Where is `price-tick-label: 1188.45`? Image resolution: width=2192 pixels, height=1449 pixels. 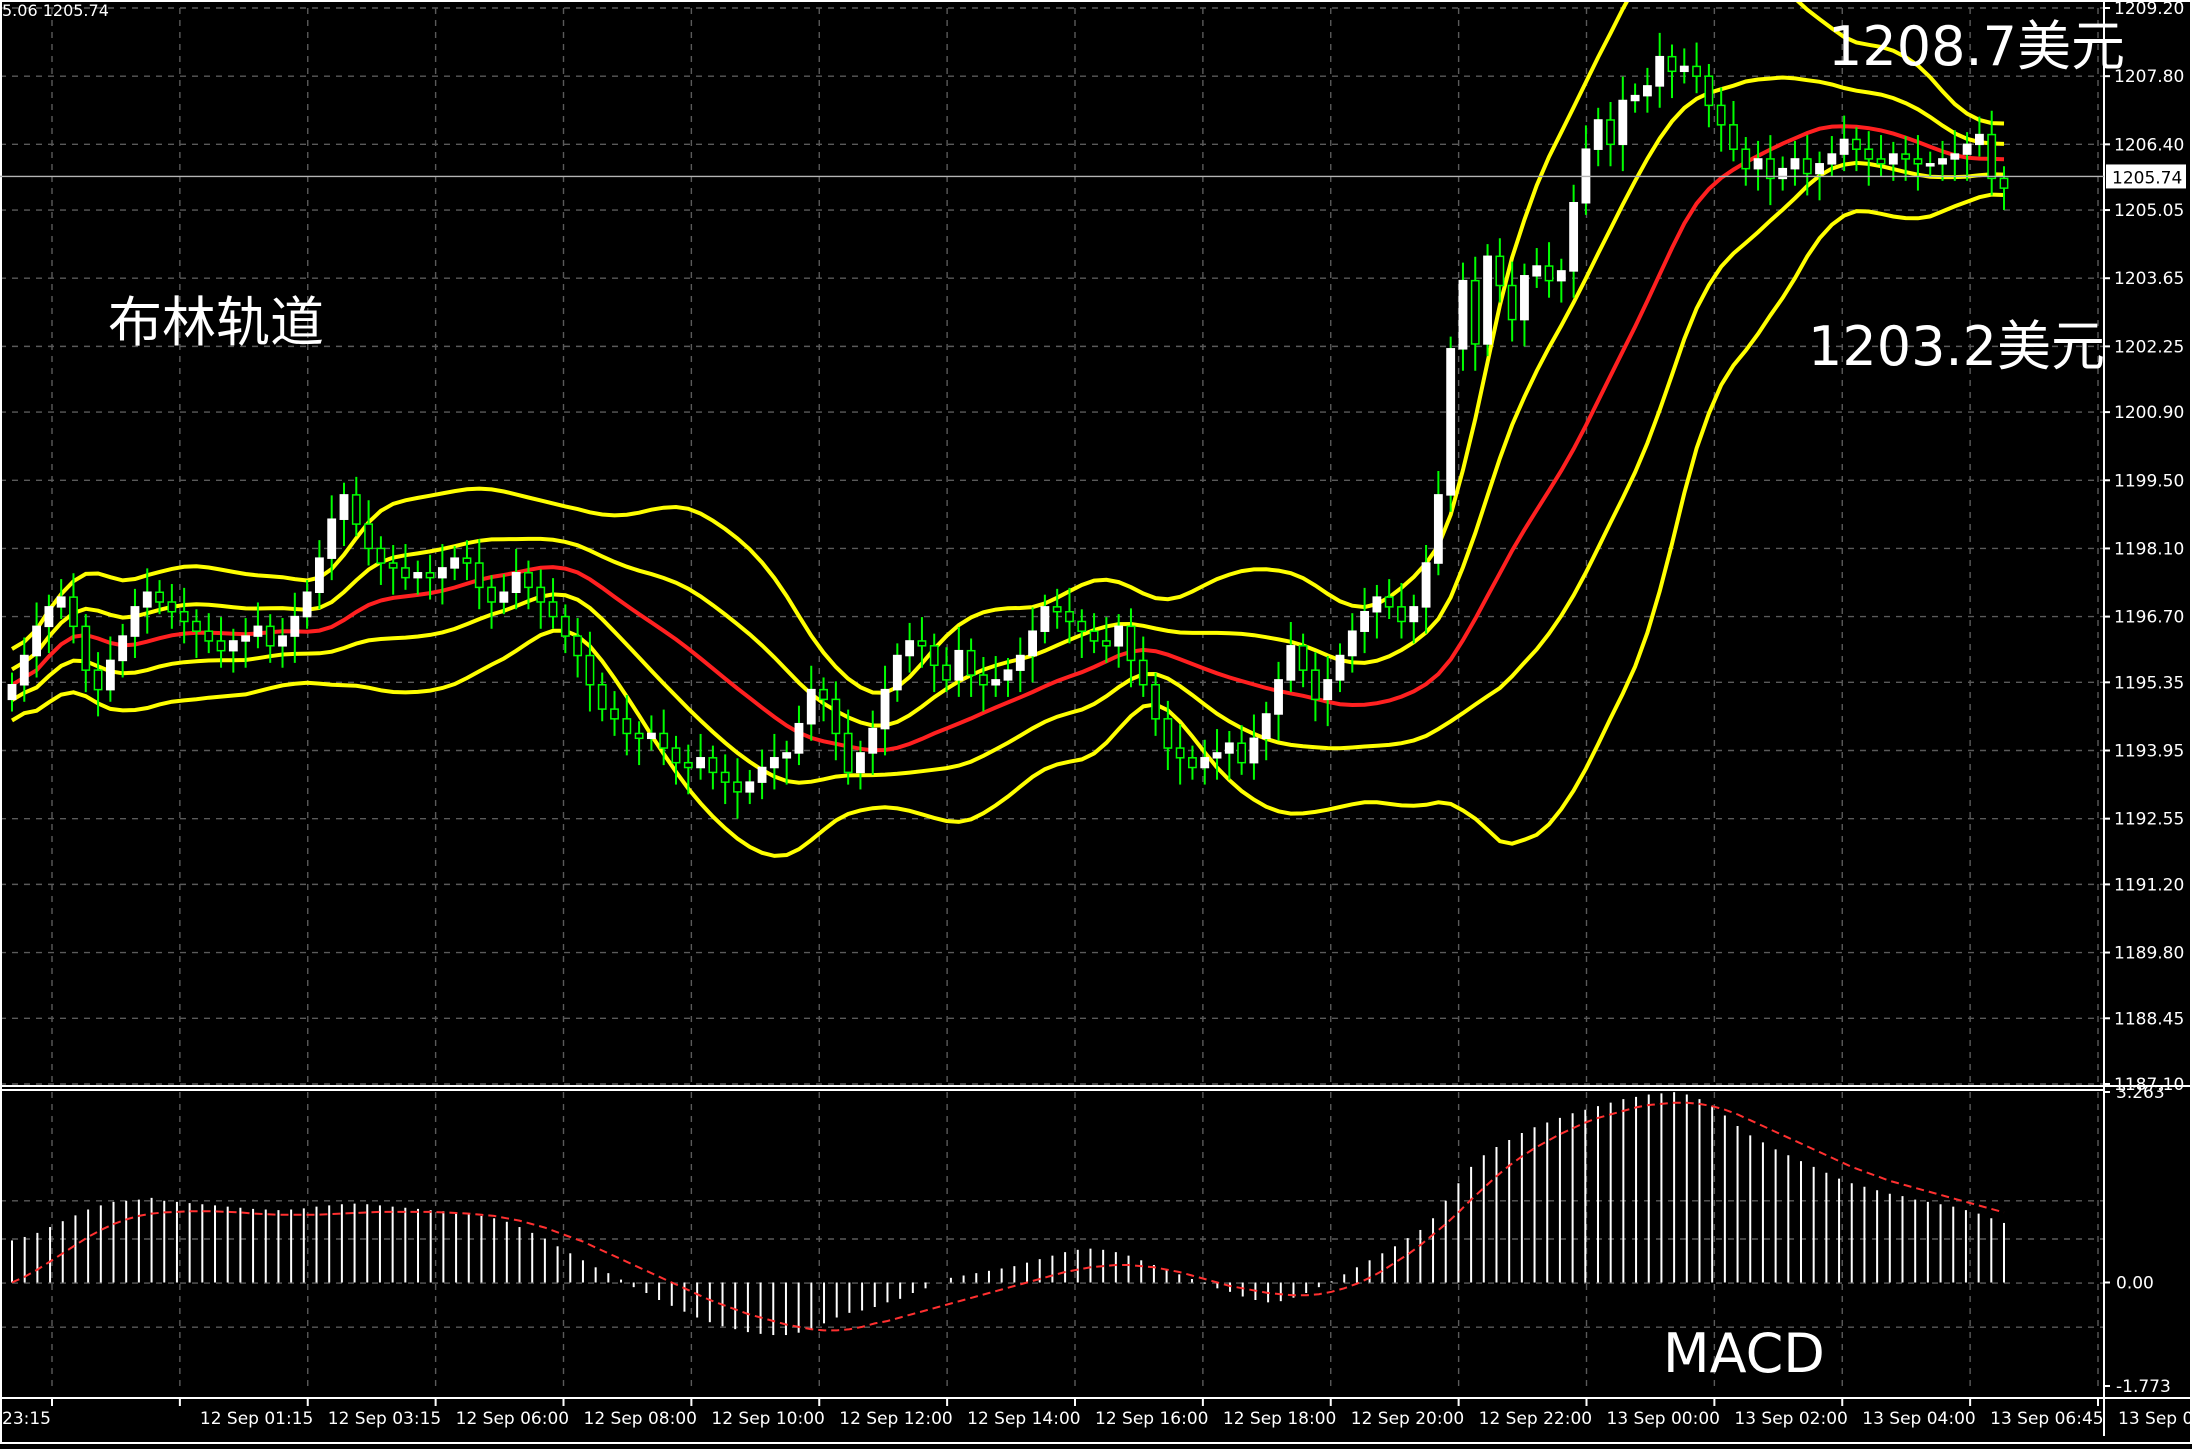 price-tick-label: 1188.45 is located at coordinates (2149, 1019).